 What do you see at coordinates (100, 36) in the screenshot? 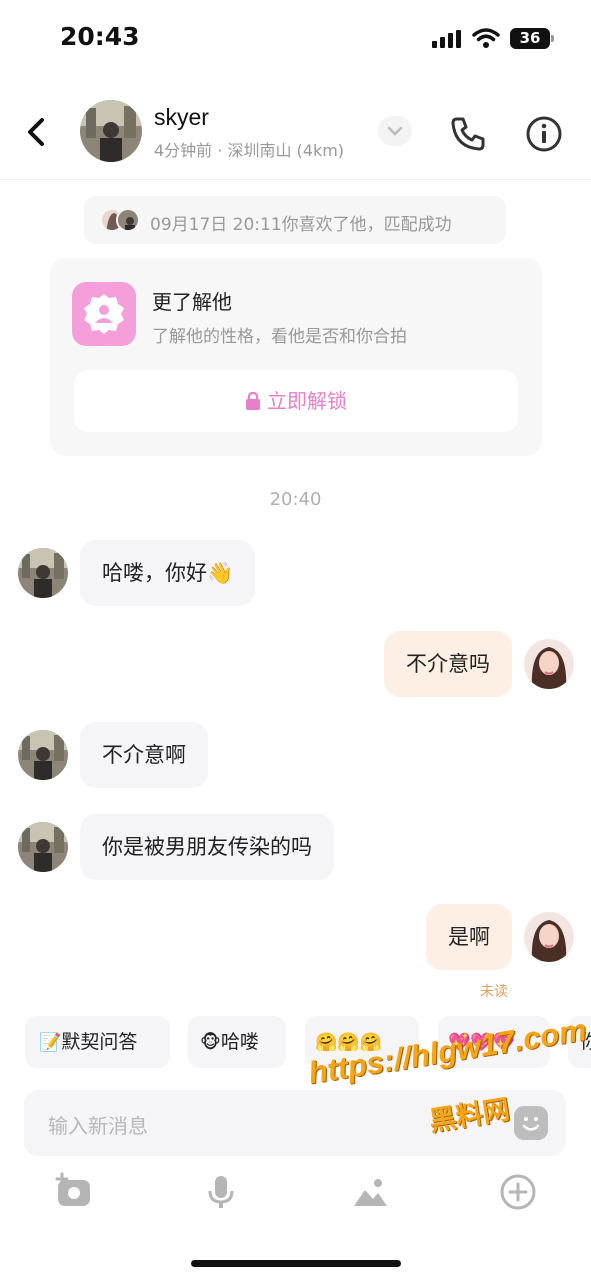
I see `status-time: 20:43` at bounding box center [100, 36].